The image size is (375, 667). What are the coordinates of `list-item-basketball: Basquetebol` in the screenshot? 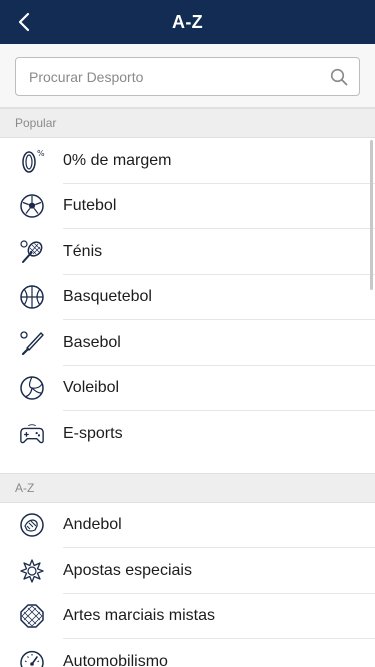 It's located at (187, 297).